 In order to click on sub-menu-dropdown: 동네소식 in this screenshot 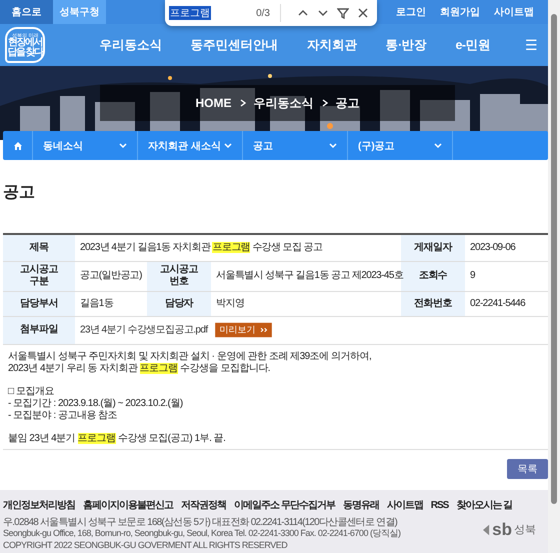, I will do `click(85, 145)`.